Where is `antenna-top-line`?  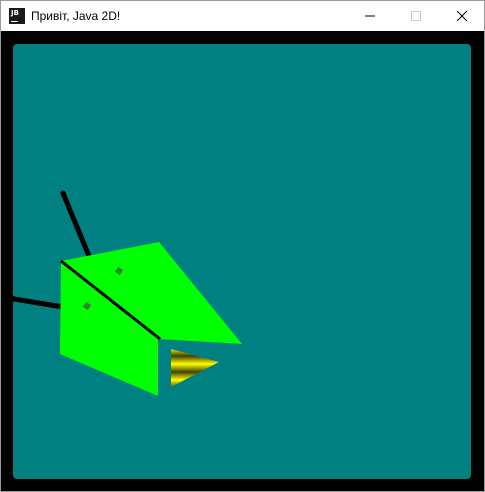 antenna-top-line is located at coordinates (76, 224).